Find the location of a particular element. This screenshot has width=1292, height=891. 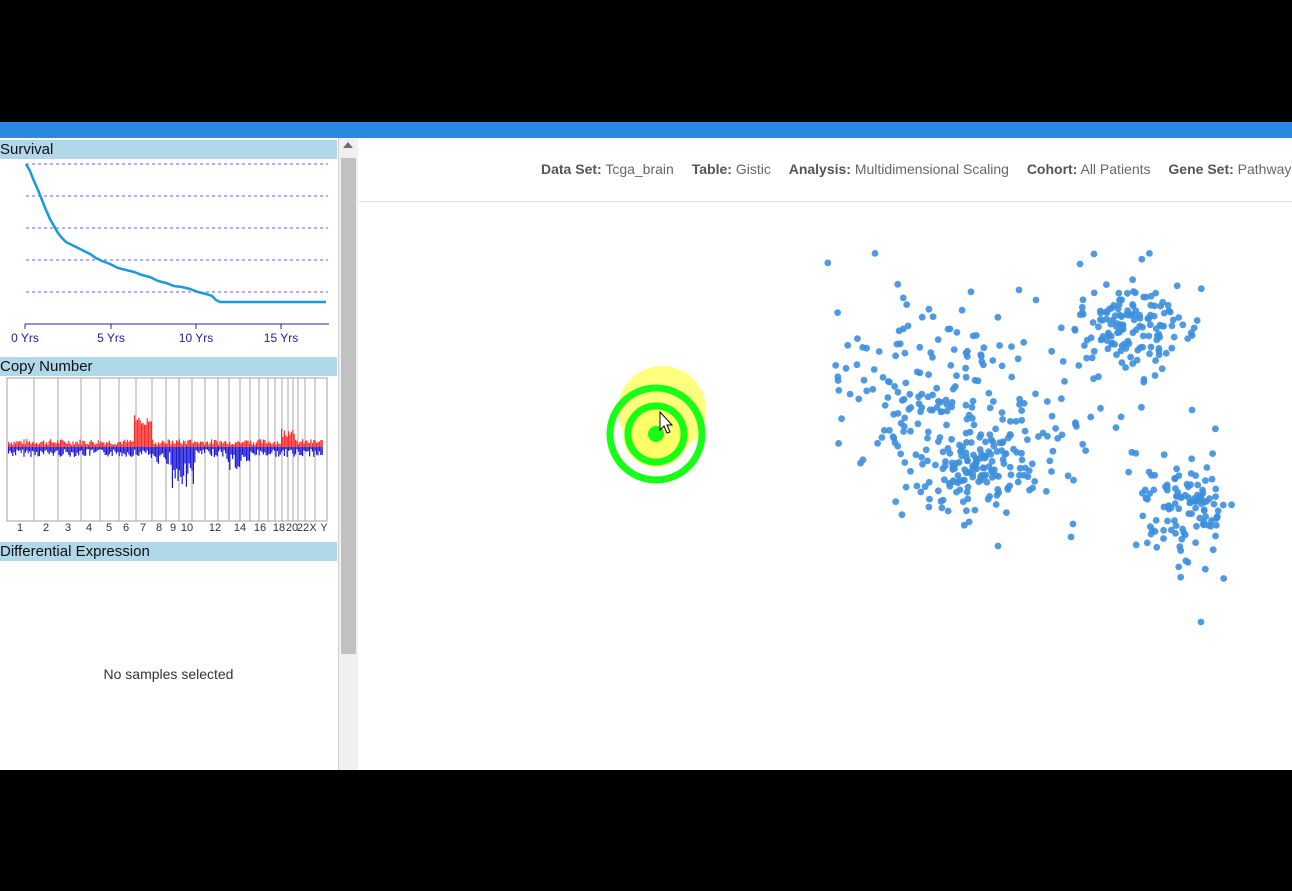

sidebar-scrollbar is located at coordinates (348, 454).